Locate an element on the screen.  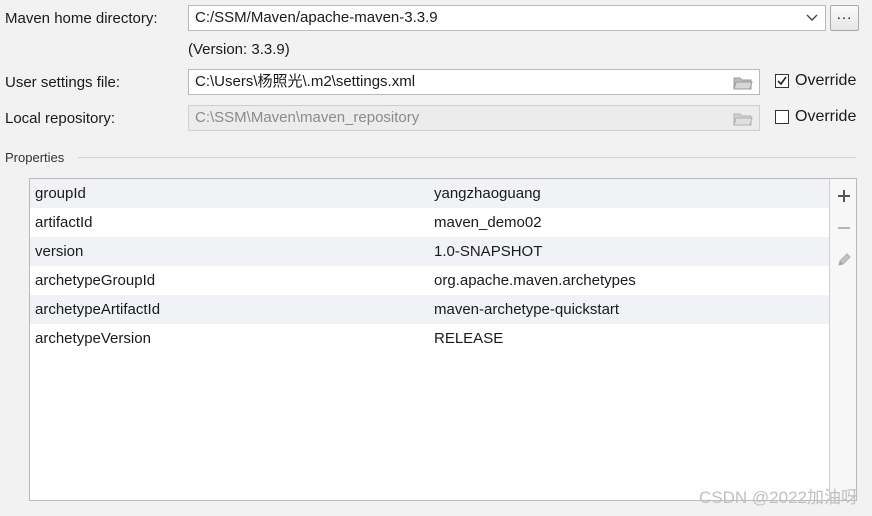
property-key: archetypeGroupId is located at coordinates (95, 280).